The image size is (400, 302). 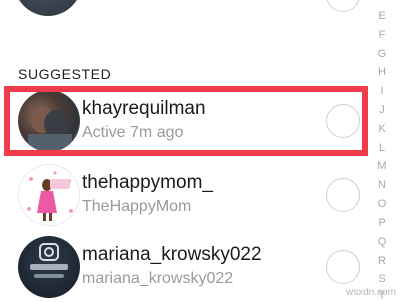 I want to click on index-letter: L, so click(x=382, y=148).